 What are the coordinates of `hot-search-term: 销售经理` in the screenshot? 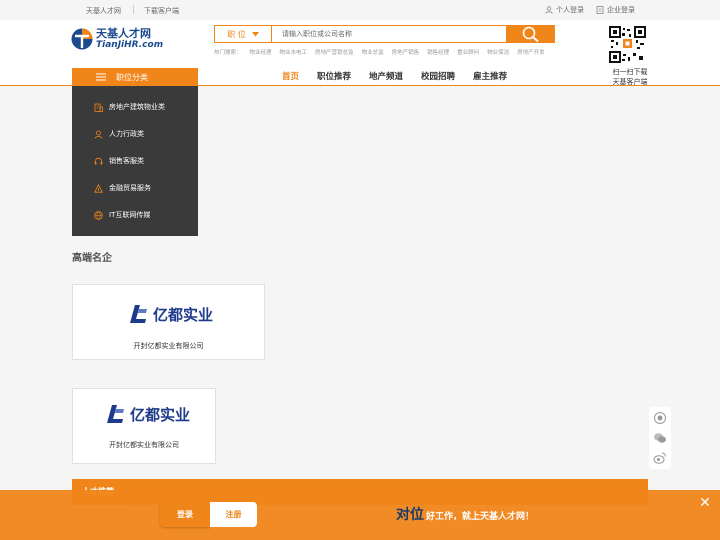 It's located at (438, 52).